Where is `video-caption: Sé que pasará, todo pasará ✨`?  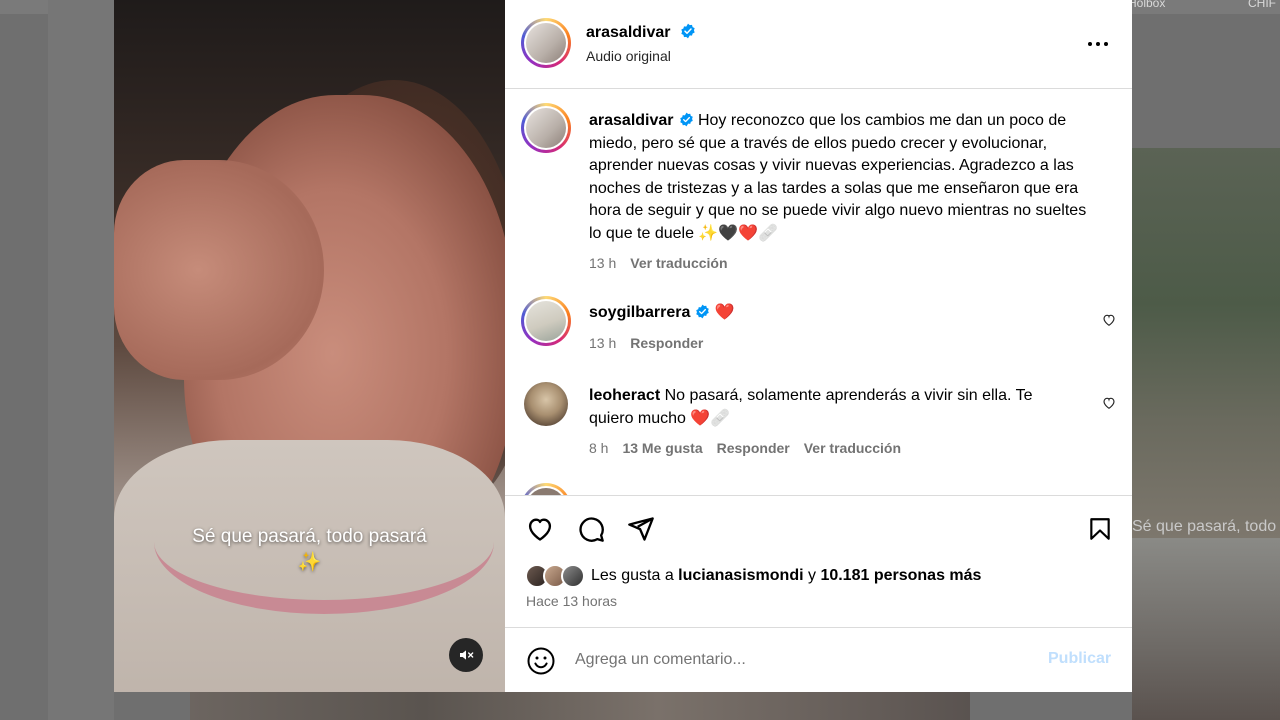 video-caption: Sé que pasará, todo pasará ✨ is located at coordinates (309, 550).